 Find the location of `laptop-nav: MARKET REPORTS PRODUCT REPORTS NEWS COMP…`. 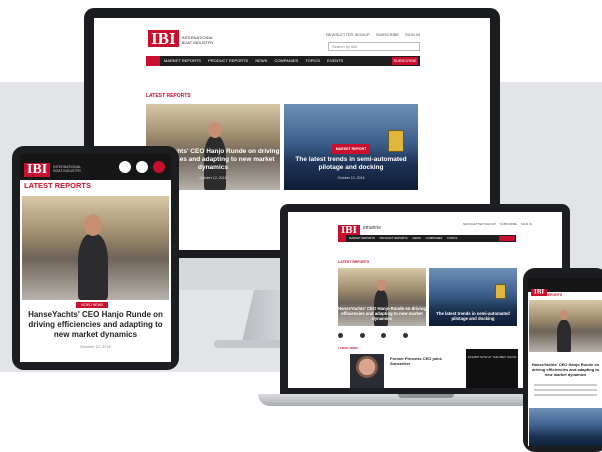

laptop-nav: MARKET REPORTS PRODUCT REPORTS NEWS COMP… is located at coordinates (427, 238).